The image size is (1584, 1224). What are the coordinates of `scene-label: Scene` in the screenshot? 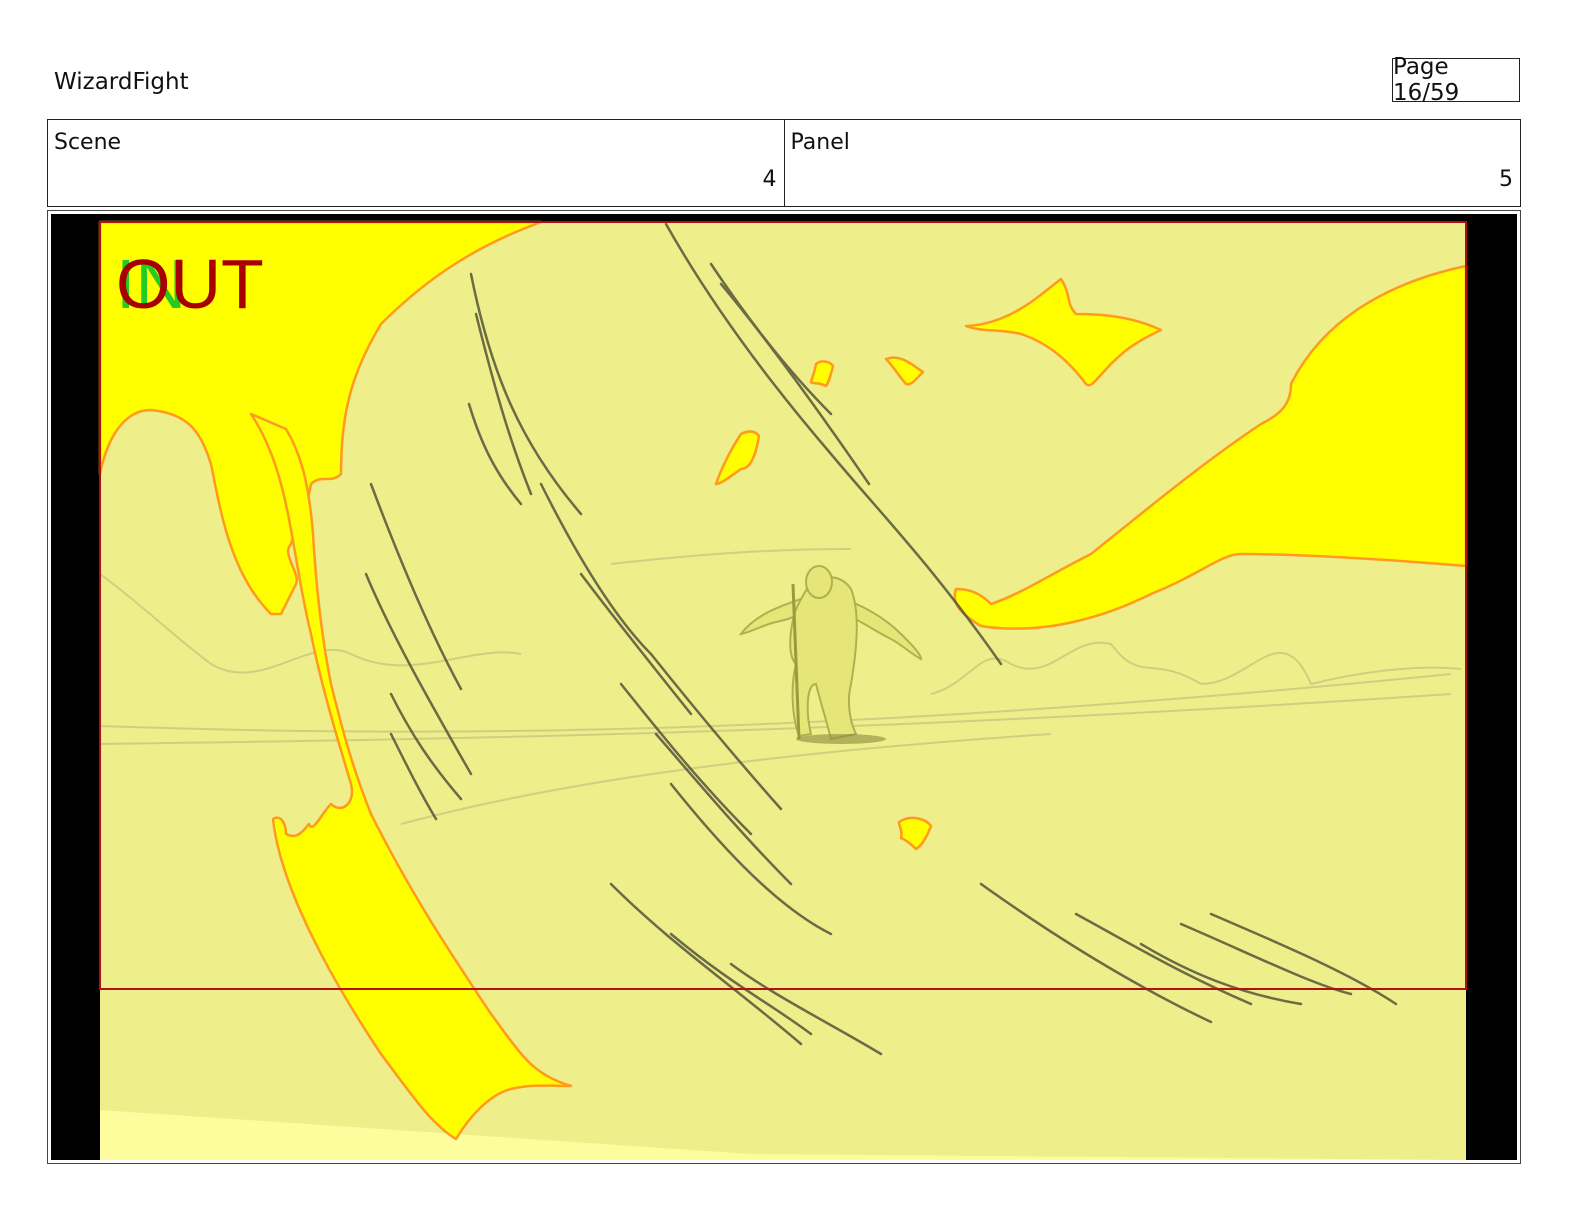 It's located at (88, 142).